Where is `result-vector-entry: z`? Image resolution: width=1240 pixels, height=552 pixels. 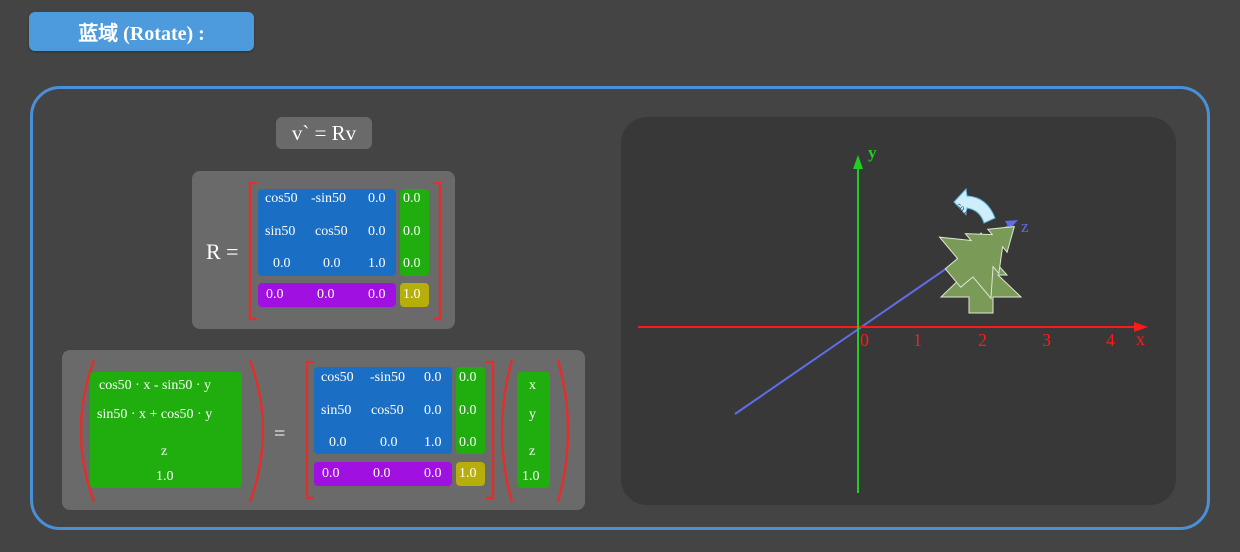 result-vector-entry: z is located at coordinates (164, 451).